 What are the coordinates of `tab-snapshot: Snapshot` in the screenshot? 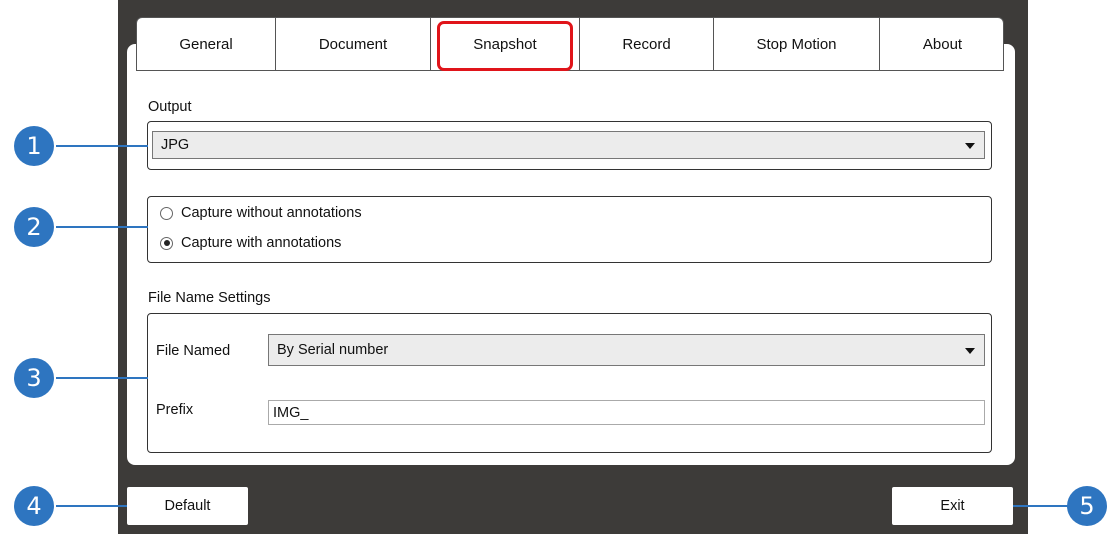 It's located at (505, 44).